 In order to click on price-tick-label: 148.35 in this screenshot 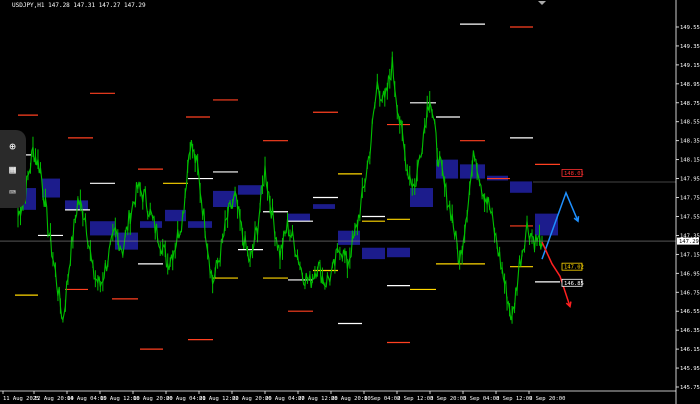, I will do `click(690, 142)`.